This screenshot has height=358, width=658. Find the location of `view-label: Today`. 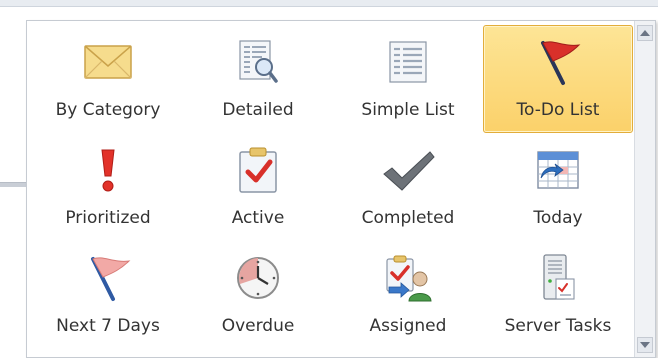

view-label: Today is located at coordinates (558, 218).